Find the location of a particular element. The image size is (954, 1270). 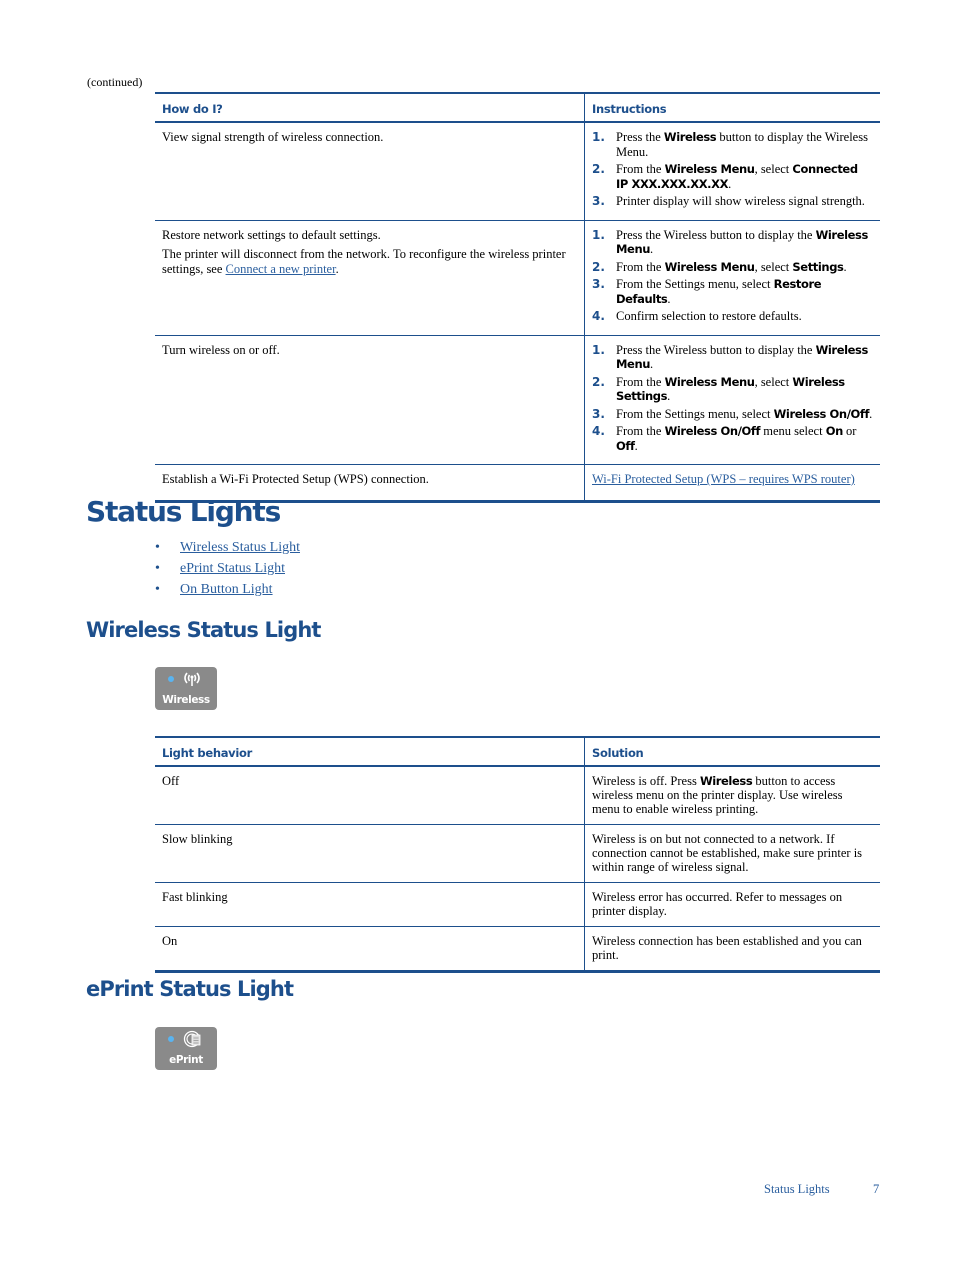

eprint-button-image: ePrint is located at coordinates (186, 1048).